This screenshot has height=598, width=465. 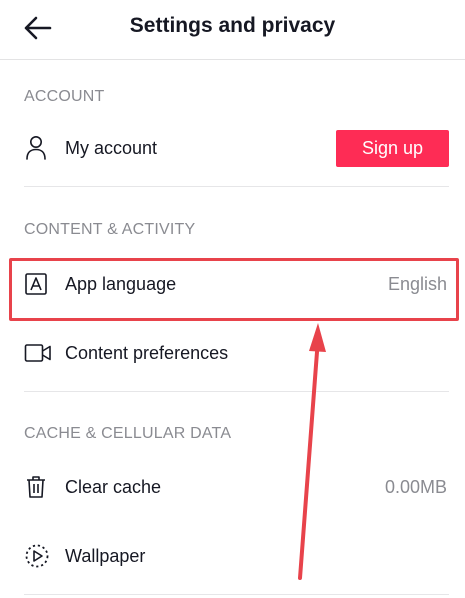 I want to click on wallpaper-label: Wallpaper, so click(x=105, y=555).